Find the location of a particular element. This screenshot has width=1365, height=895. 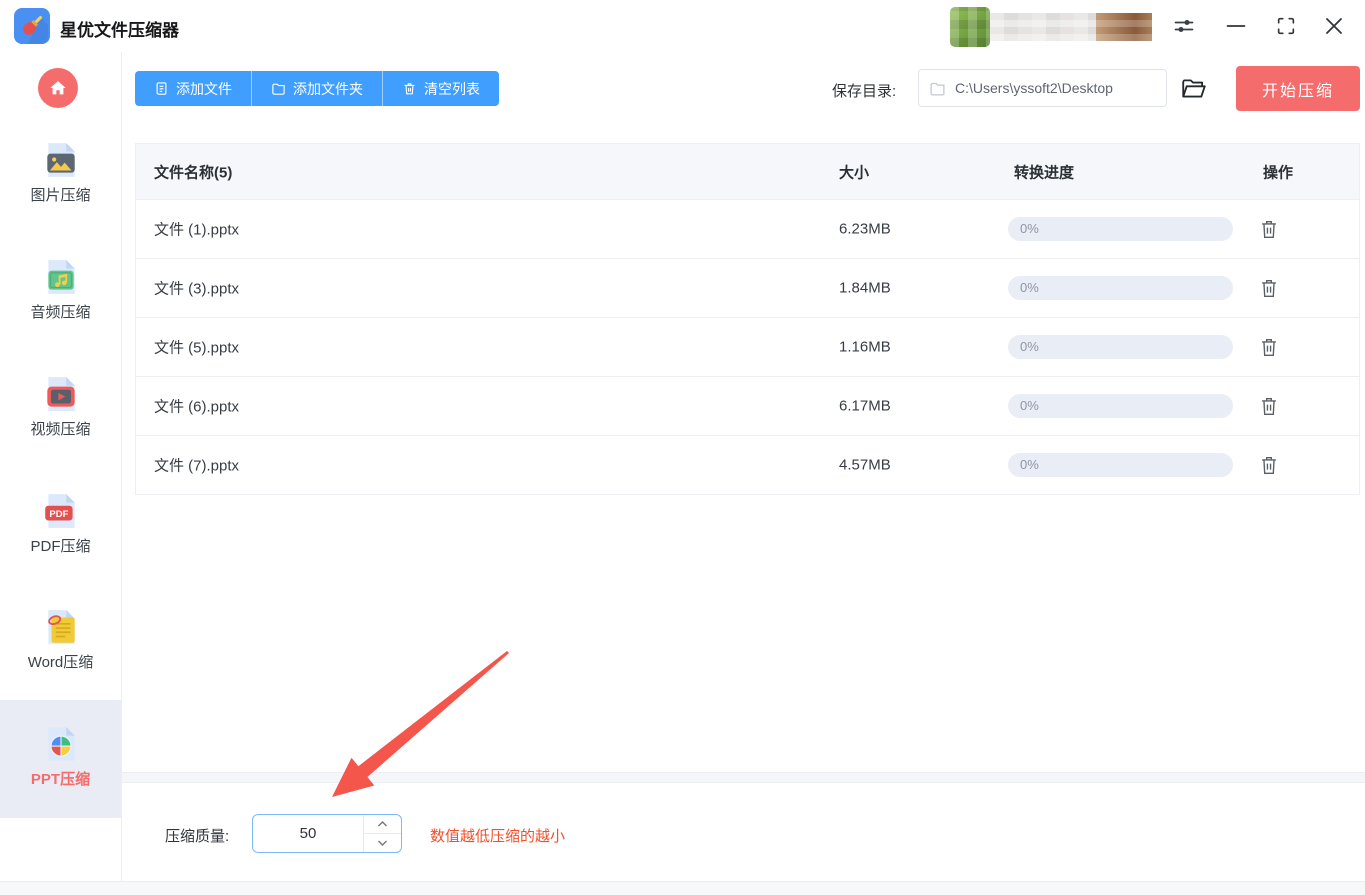

start-compress-button: 开始压缩 is located at coordinates (1298, 88).